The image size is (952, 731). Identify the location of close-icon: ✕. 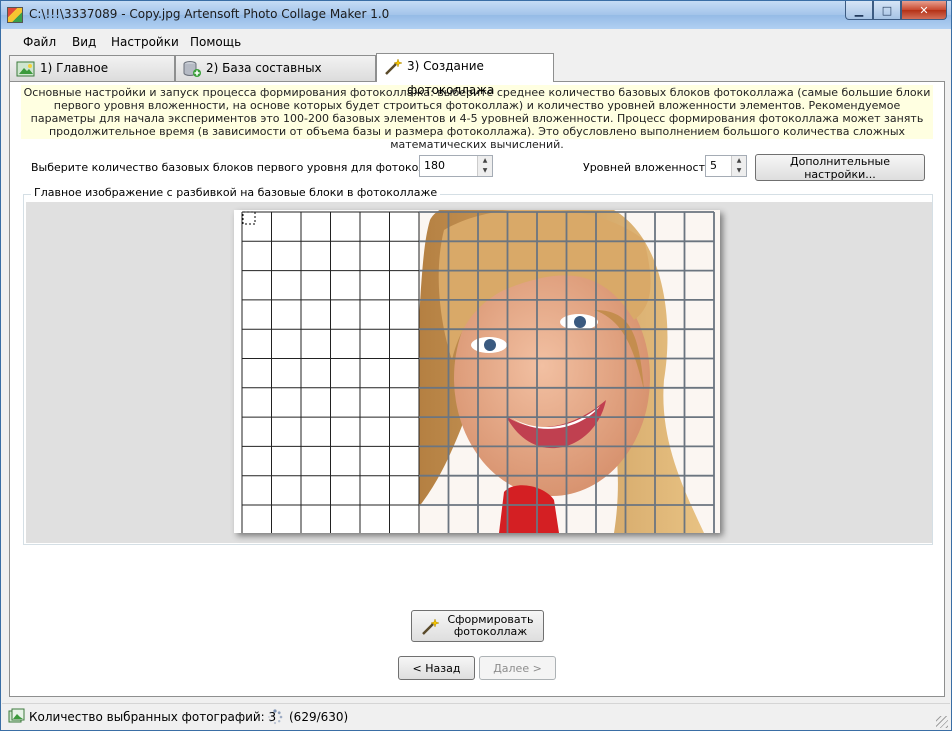
(924, 10).